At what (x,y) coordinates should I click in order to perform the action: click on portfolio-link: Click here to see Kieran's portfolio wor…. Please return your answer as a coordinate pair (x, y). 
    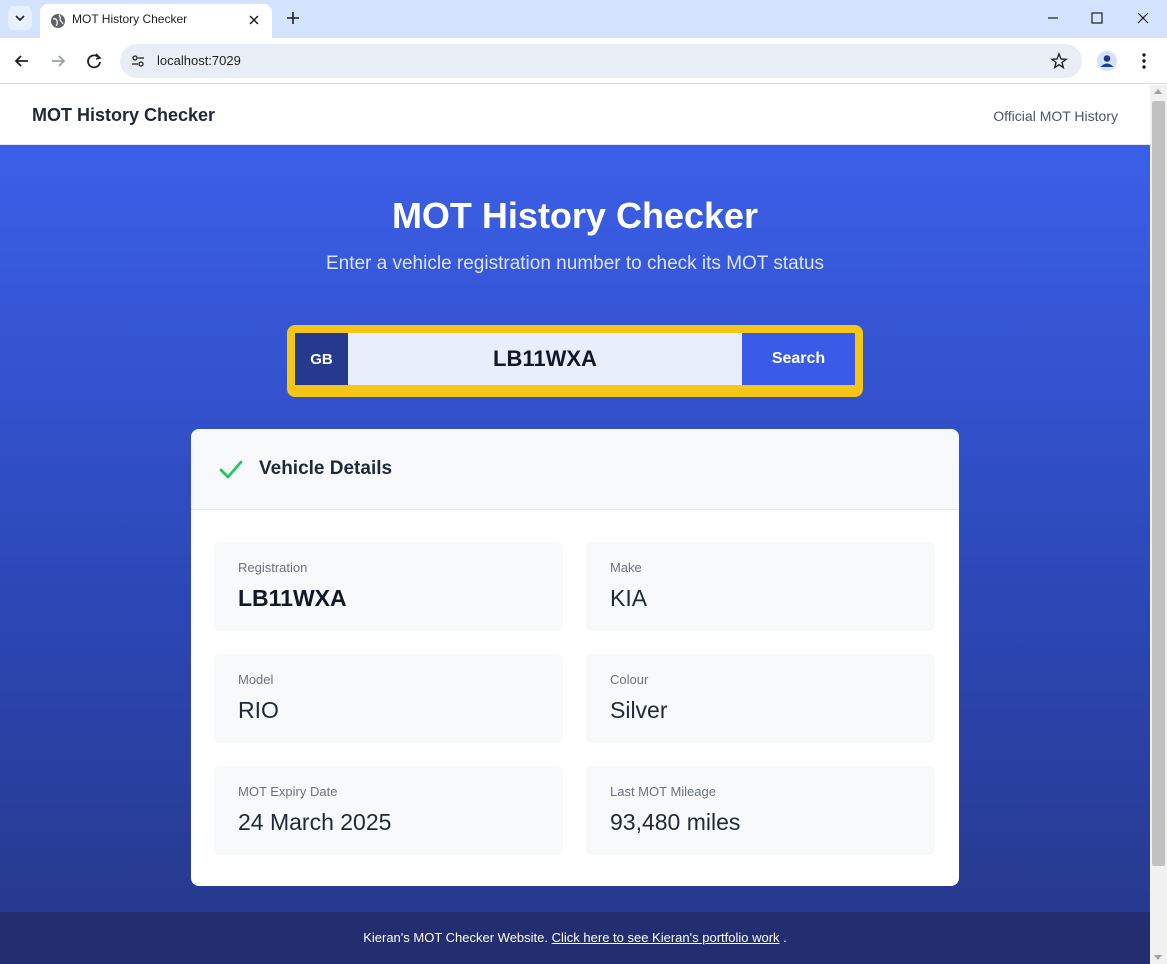
    Looking at the image, I should click on (666, 937).